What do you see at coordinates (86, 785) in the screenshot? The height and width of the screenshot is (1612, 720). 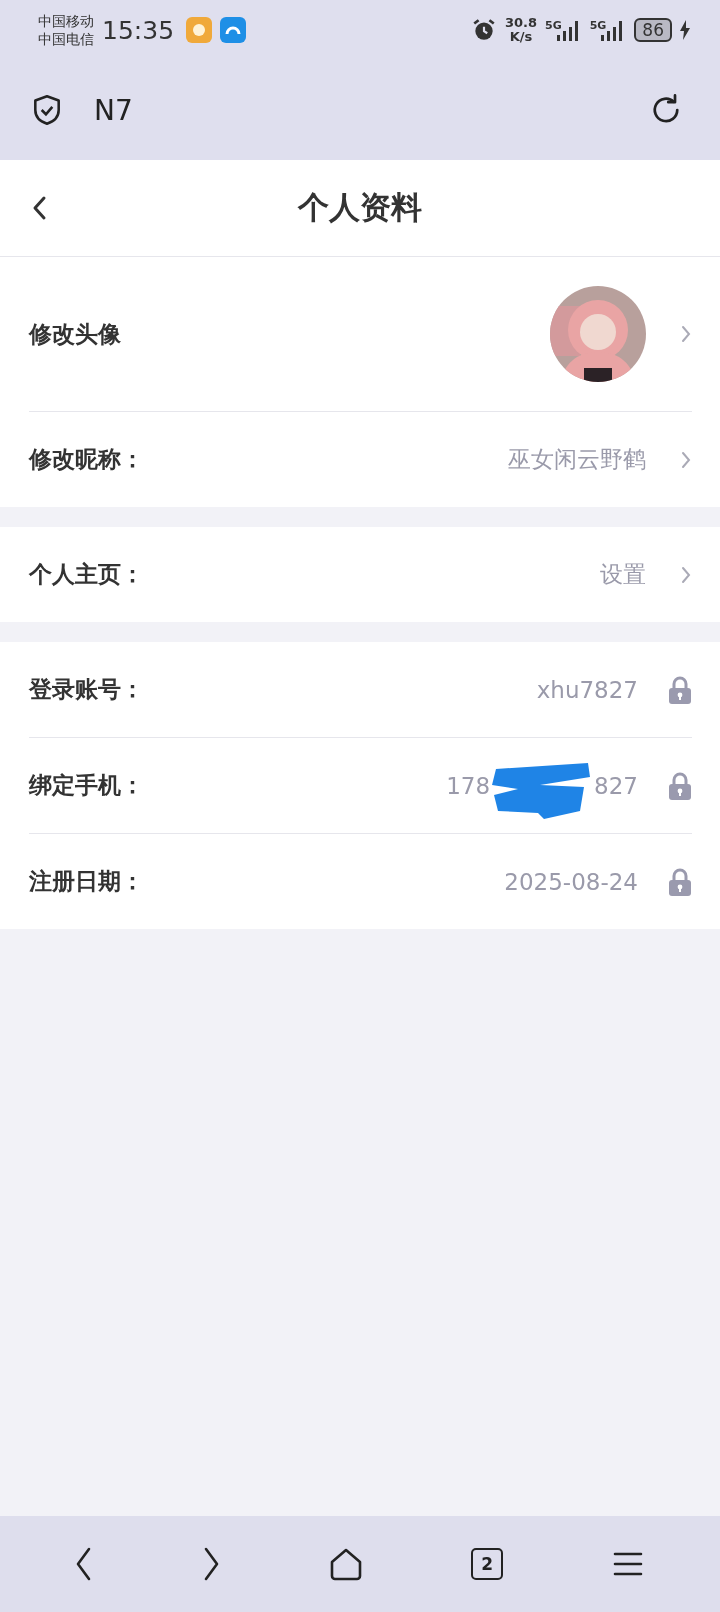 I see `row-label: 绑定手机：` at bounding box center [86, 785].